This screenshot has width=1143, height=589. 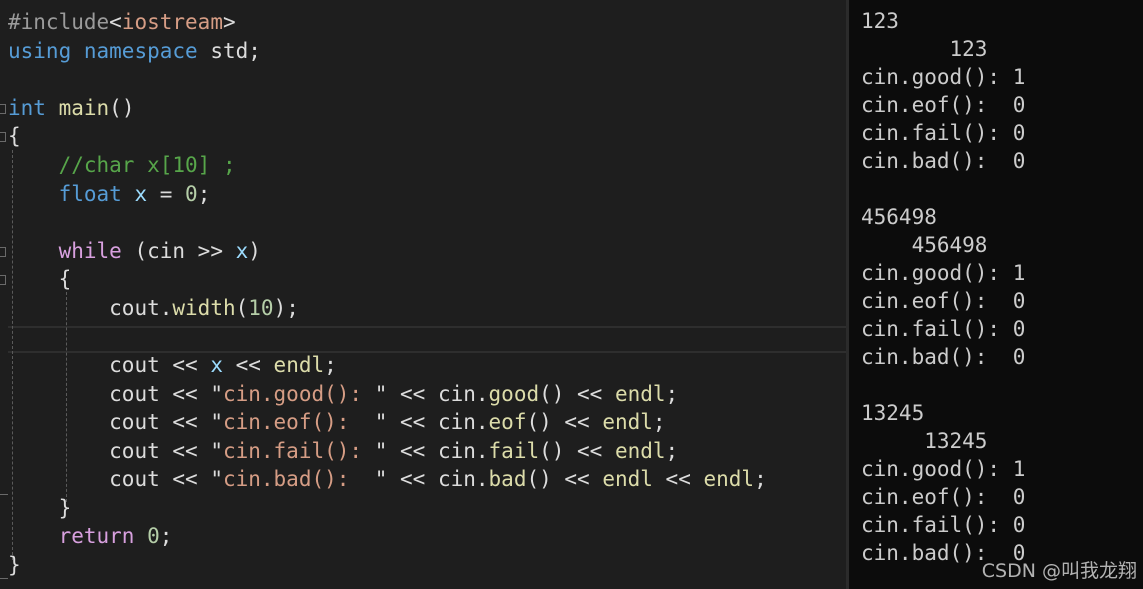 I want to click on code-line: cout << x << endl;, so click(x=172, y=365).